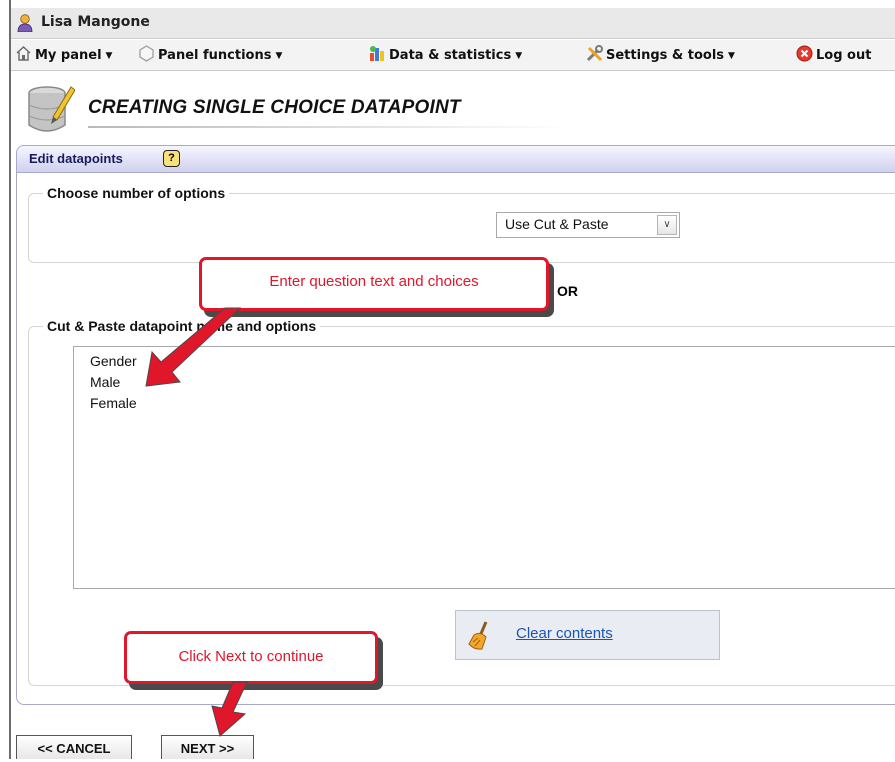  I want to click on next-button: NEXT >>, so click(207, 747).